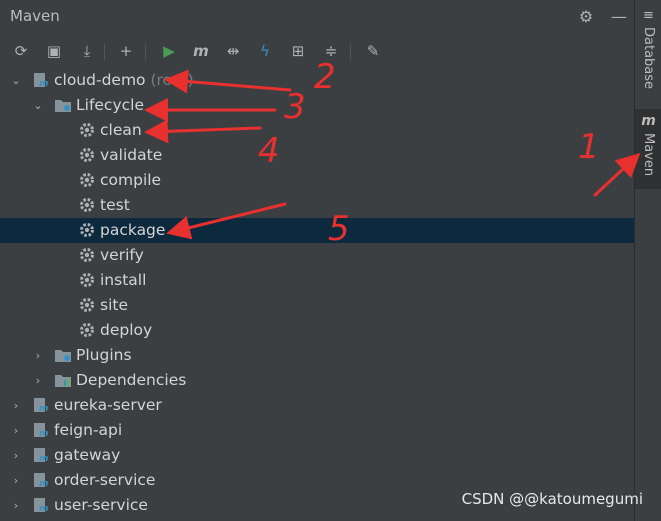  What do you see at coordinates (317, 180) in the screenshot?
I see `tree-row-compile: compile` at bounding box center [317, 180].